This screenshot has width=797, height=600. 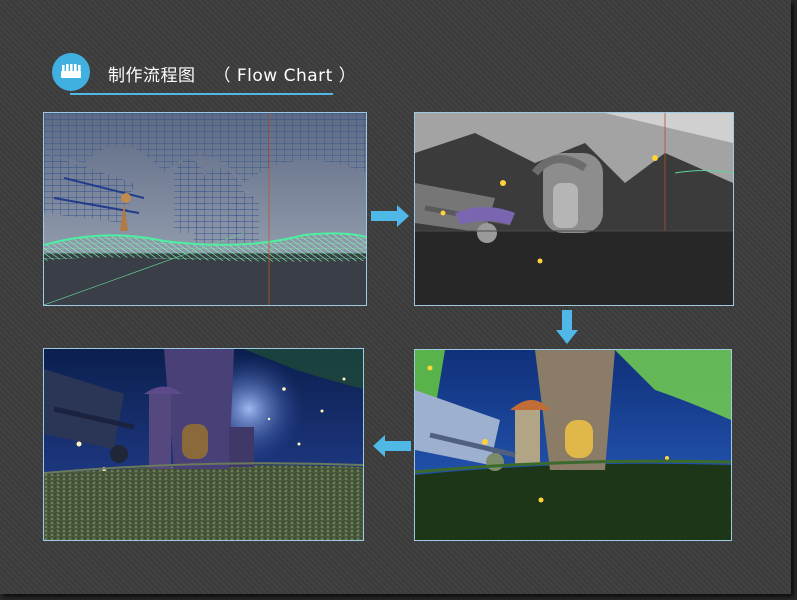 What do you see at coordinates (201, 94) in the screenshot?
I see `title-underline` at bounding box center [201, 94].